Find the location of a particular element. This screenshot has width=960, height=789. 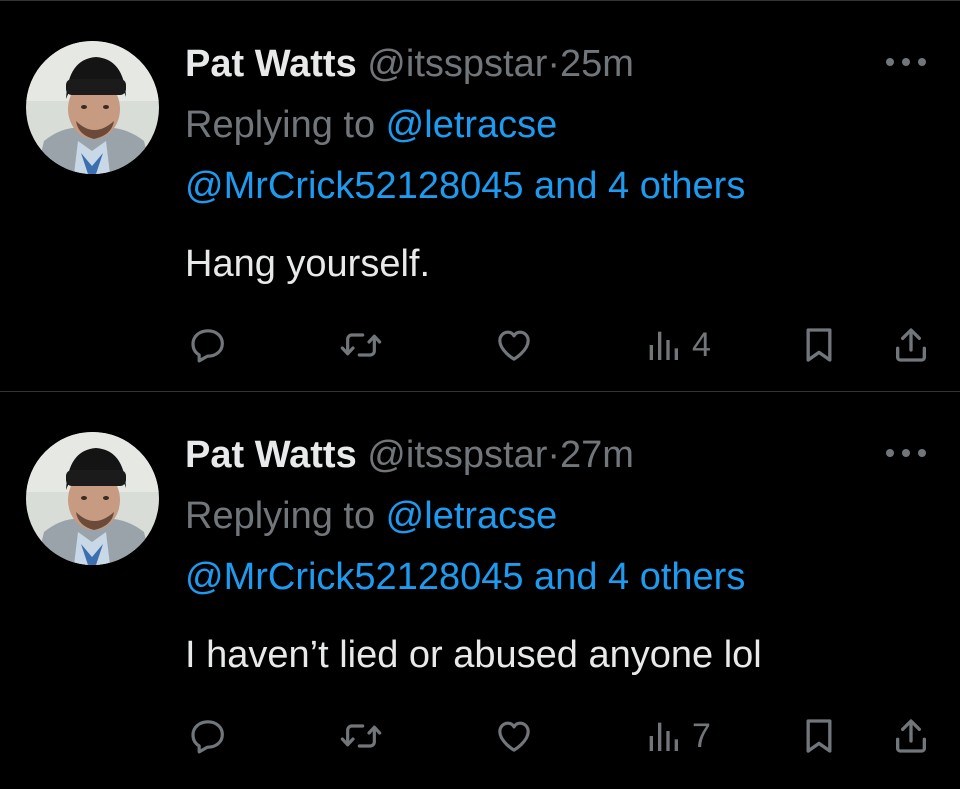

views-count: 4 is located at coordinates (701, 345).